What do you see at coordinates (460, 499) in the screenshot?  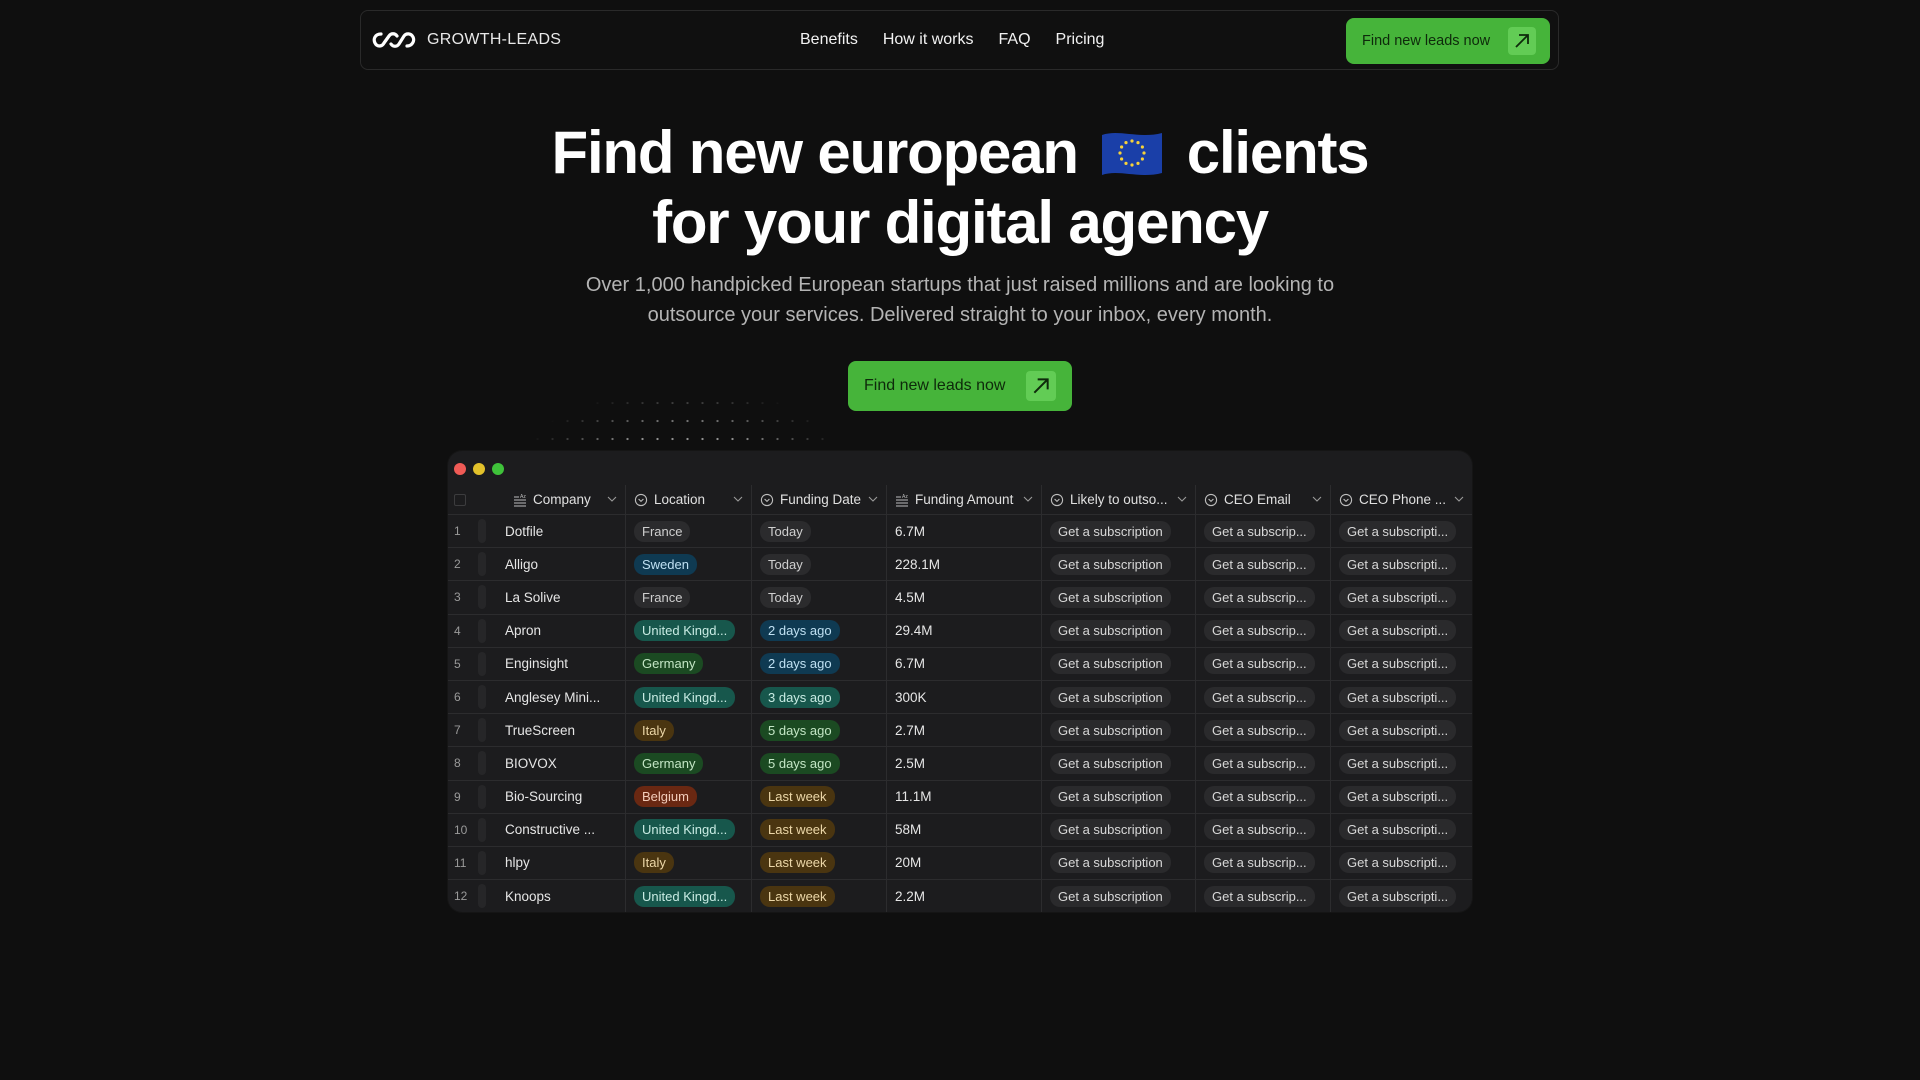 I see `select-all-checkbox` at bounding box center [460, 499].